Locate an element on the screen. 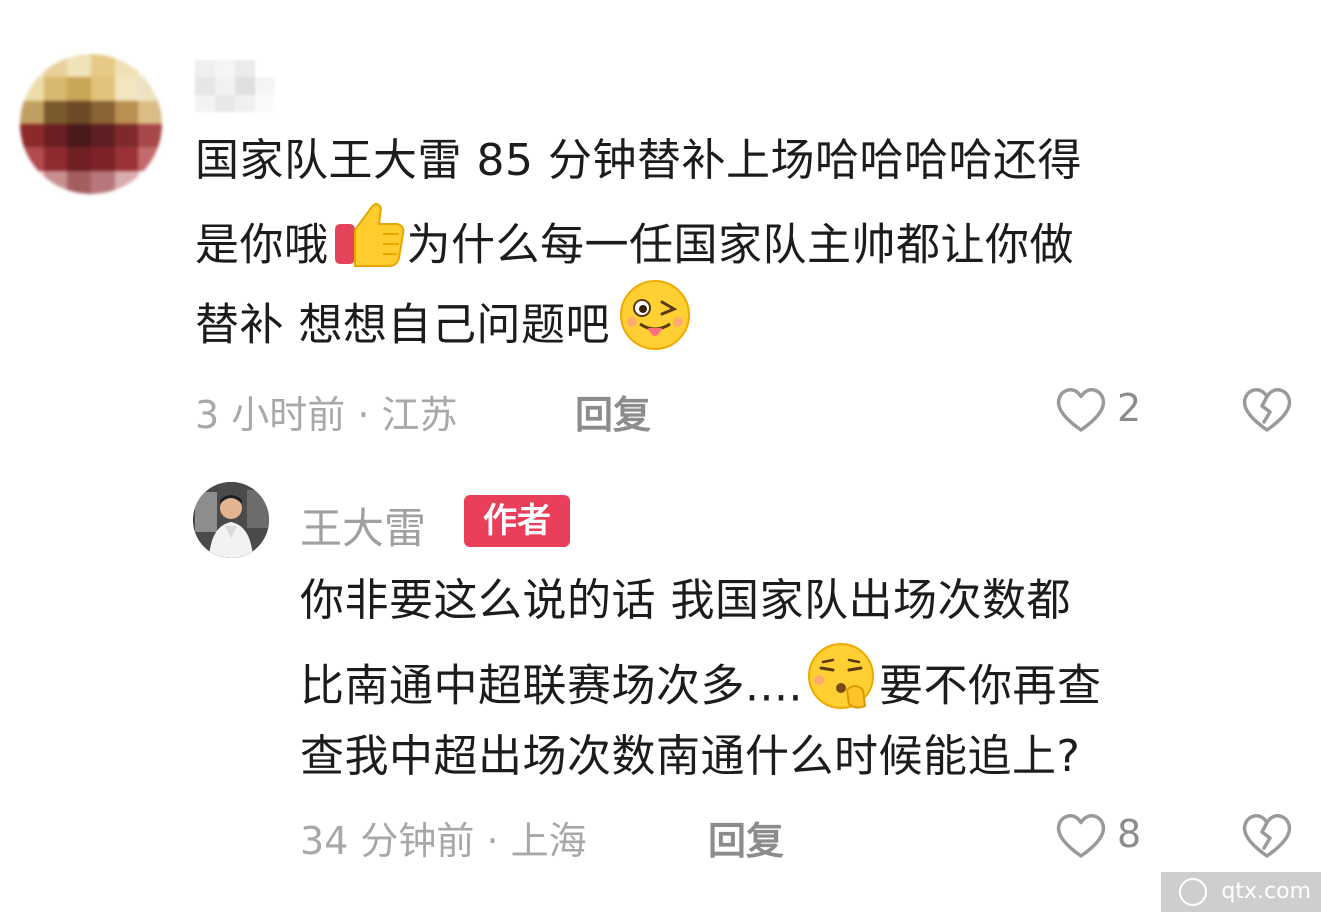 Image resolution: width=1321 pixels, height=912 pixels. watermark-logo-icon is located at coordinates (1193, 892).